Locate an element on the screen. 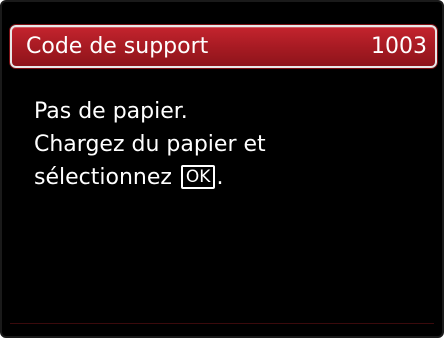 Image resolution: width=444 pixels, height=338 pixels. title-label: Code de support is located at coordinates (117, 46).